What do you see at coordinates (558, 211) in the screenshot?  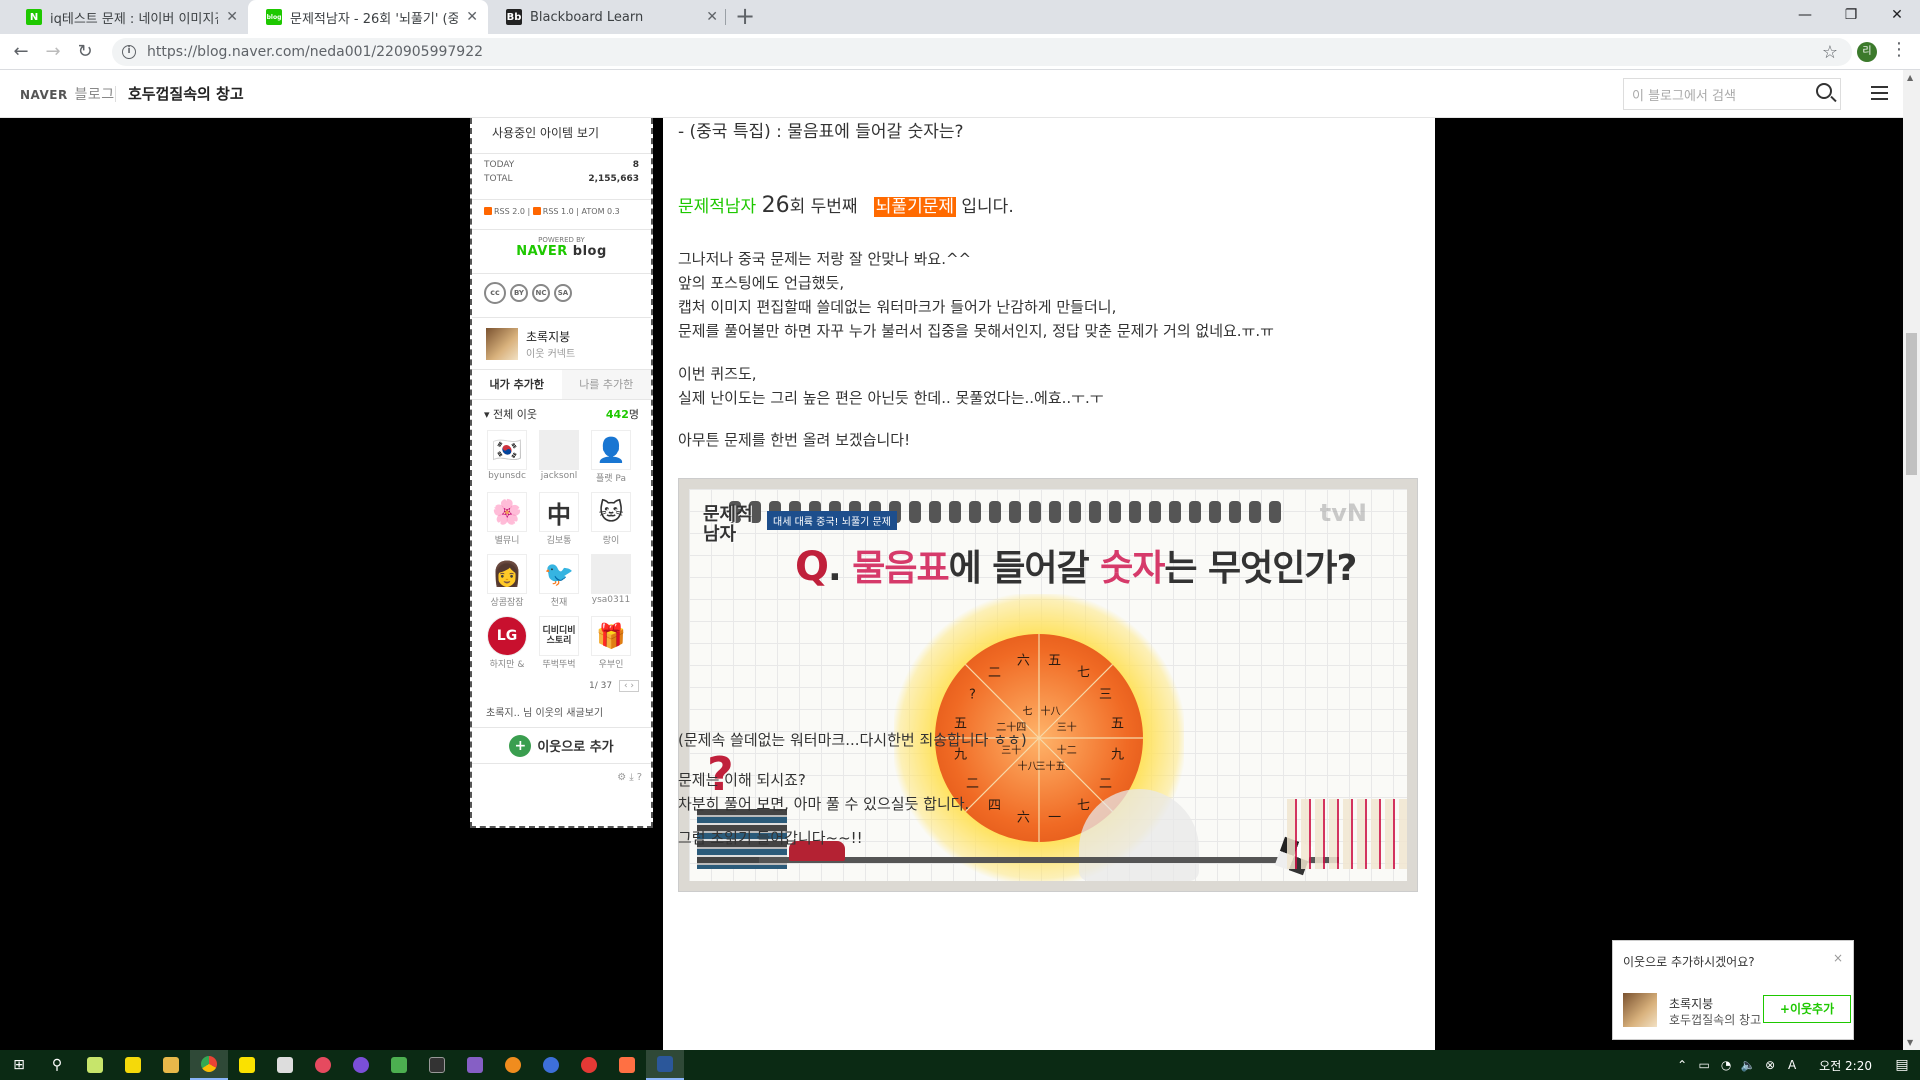 I see `rss-10-link: RSS 1.0` at bounding box center [558, 211].